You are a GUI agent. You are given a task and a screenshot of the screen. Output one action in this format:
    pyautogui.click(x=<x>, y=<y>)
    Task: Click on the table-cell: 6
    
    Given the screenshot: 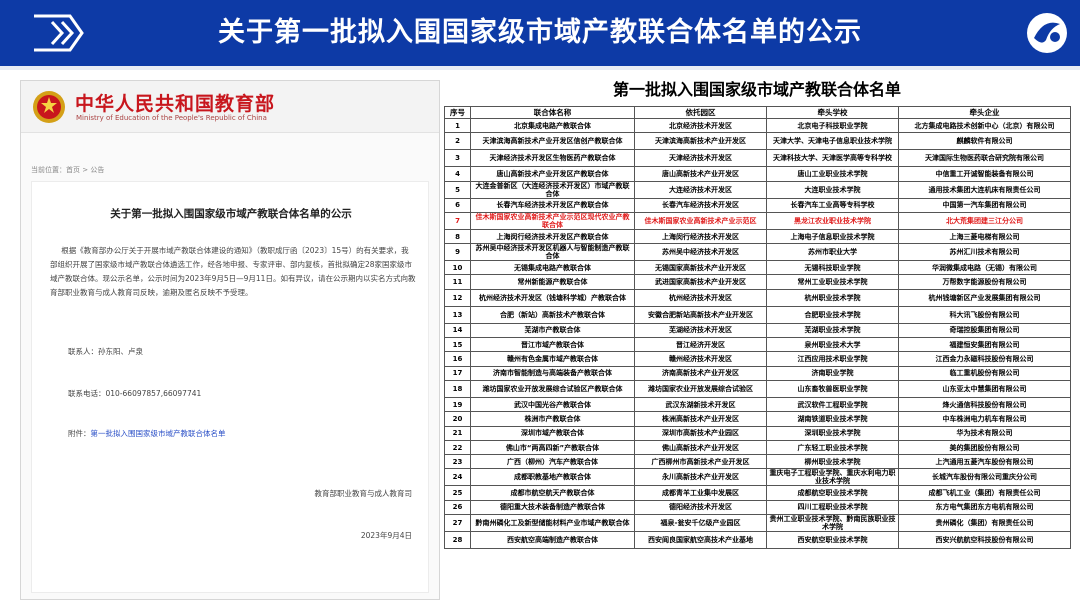 What is the action you would take?
    pyautogui.click(x=458, y=205)
    